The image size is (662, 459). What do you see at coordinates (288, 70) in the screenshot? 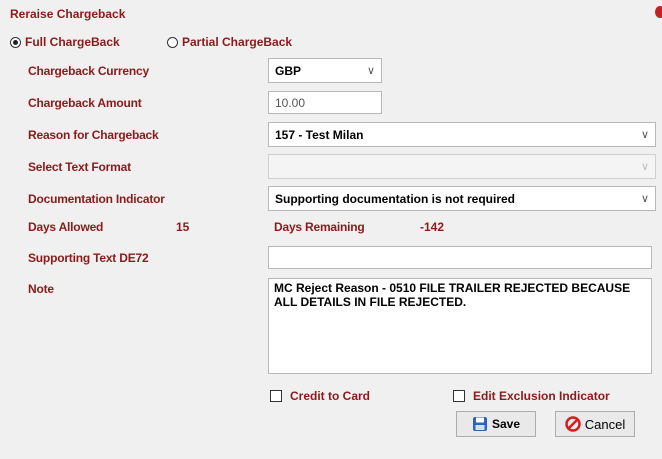
I see `currency-value: GBP` at bounding box center [288, 70].